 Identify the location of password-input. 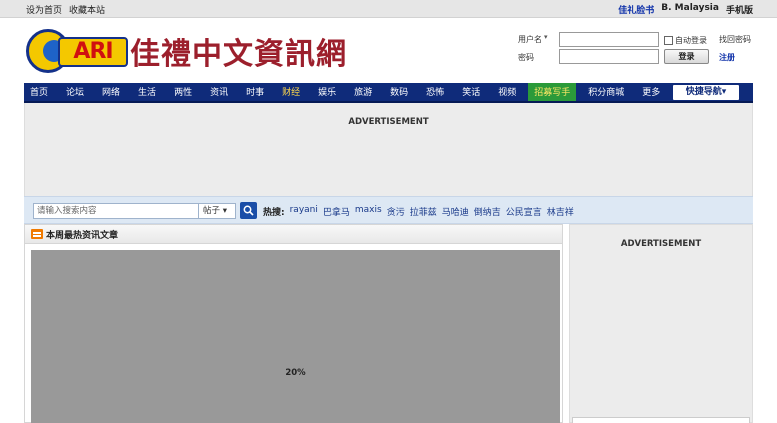
(609, 56).